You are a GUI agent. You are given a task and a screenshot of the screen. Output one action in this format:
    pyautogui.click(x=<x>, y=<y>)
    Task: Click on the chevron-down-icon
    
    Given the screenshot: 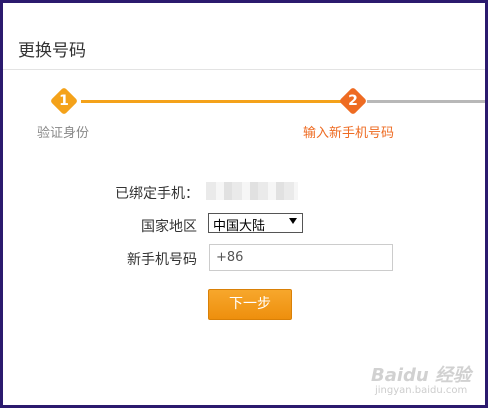 What is the action you would take?
    pyautogui.click(x=293, y=221)
    